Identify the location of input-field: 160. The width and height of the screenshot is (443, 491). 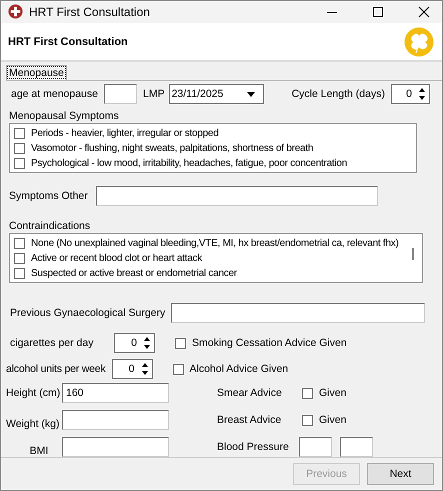
(115, 393).